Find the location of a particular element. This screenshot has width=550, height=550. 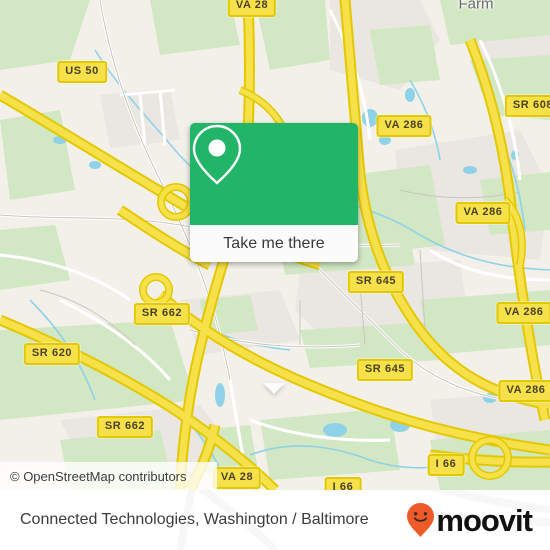

popup-header is located at coordinates (274, 174).